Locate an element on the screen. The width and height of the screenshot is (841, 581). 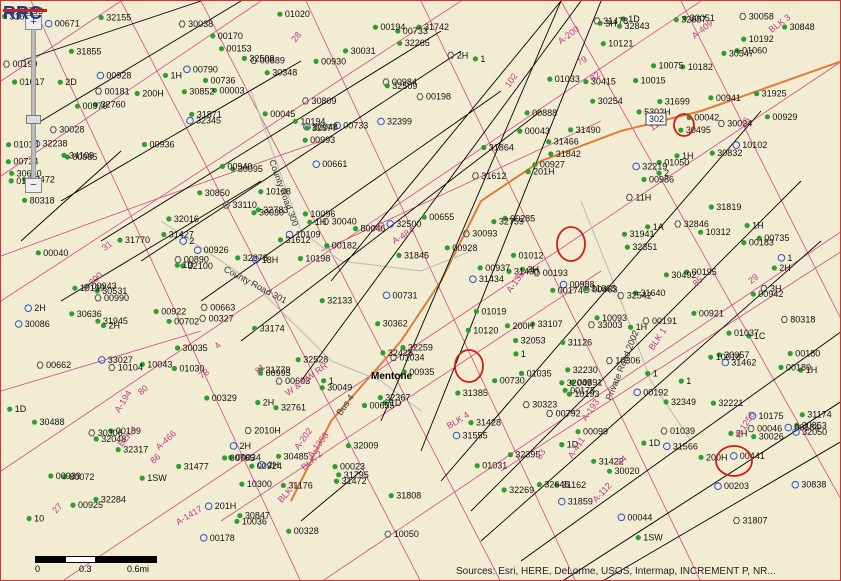
zoom-out-button: − is located at coordinates (33, 185).